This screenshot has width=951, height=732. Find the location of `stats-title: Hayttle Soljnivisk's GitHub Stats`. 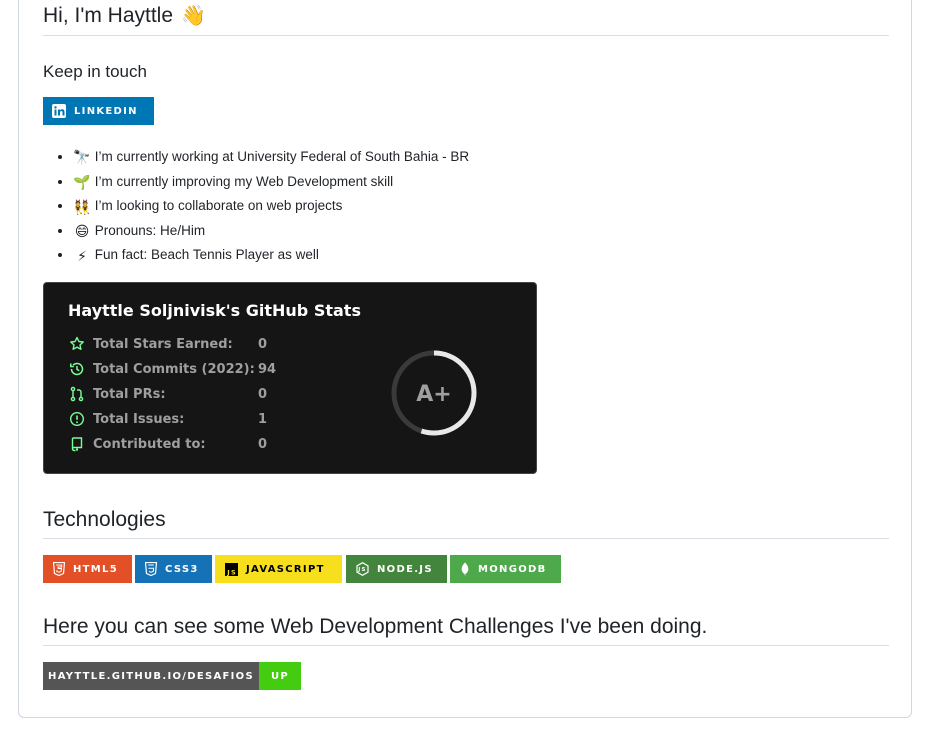

stats-title: Hayttle Soljnivisk's GitHub Stats is located at coordinates (214, 310).